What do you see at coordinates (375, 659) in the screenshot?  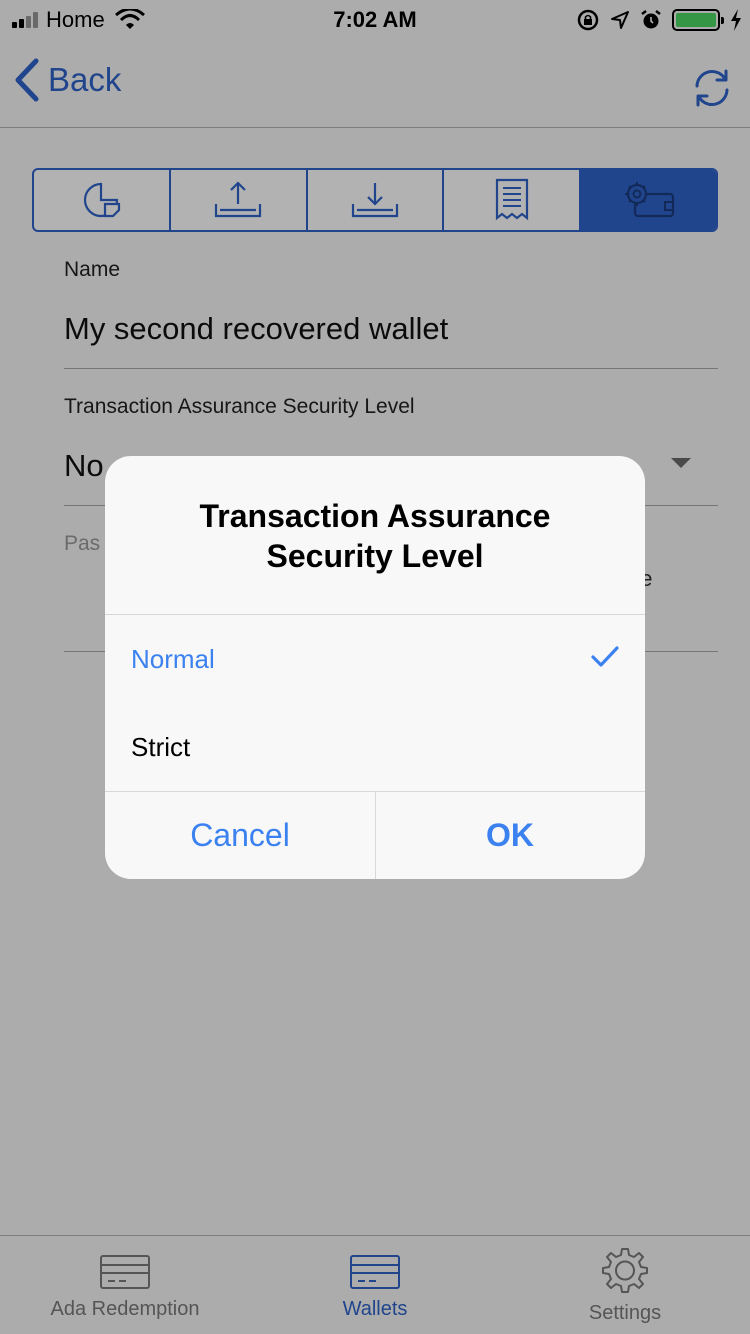 I see `option-normal: Normal` at bounding box center [375, 659].